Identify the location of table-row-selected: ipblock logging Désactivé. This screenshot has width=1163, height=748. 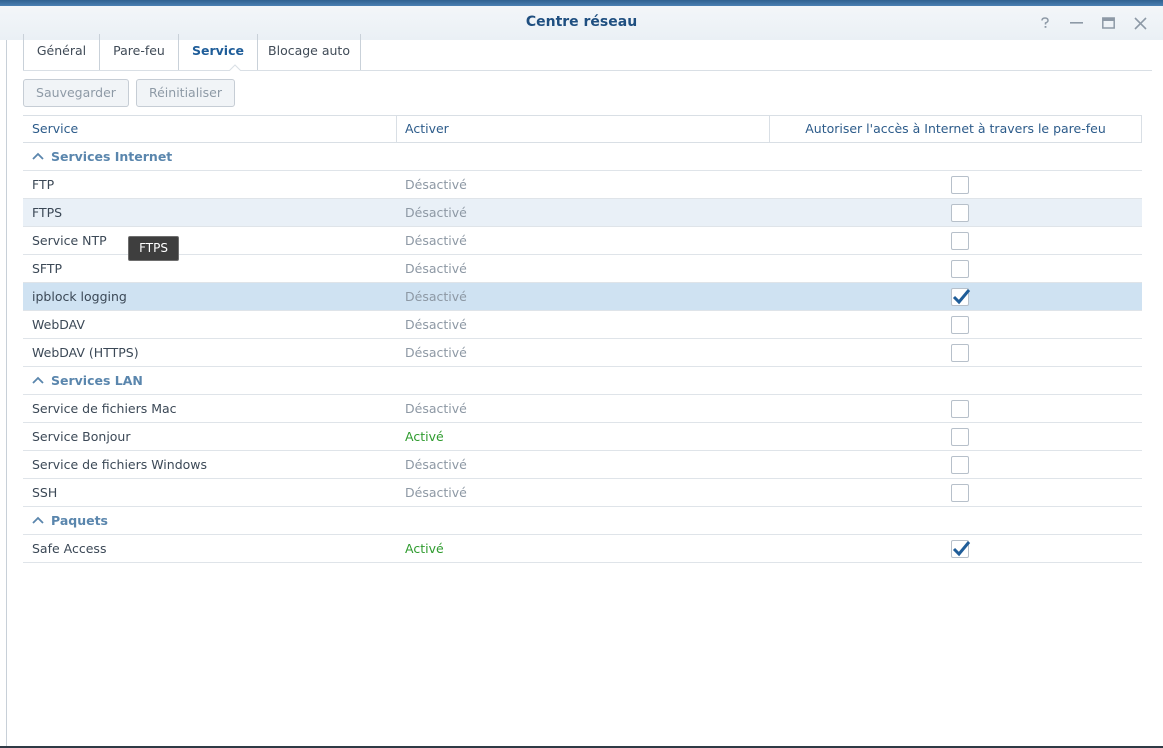
(582, 297).